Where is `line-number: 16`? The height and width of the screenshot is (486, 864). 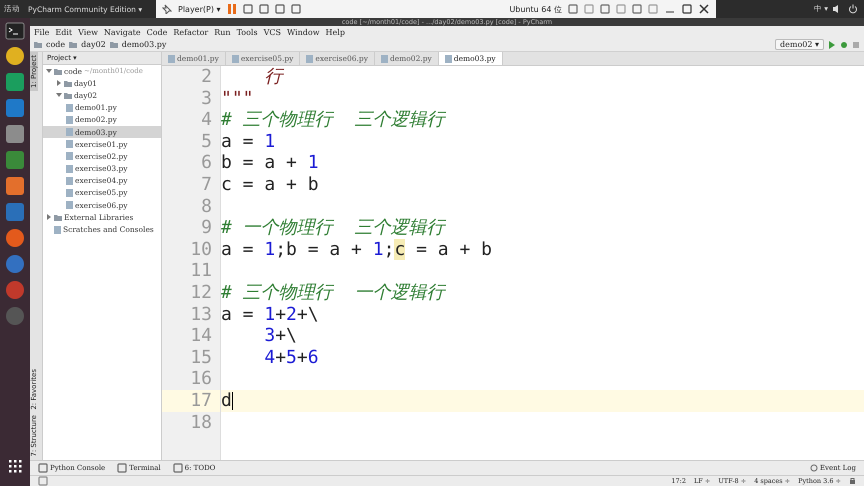
line-number: 16 is located at coordinates (201, 379).